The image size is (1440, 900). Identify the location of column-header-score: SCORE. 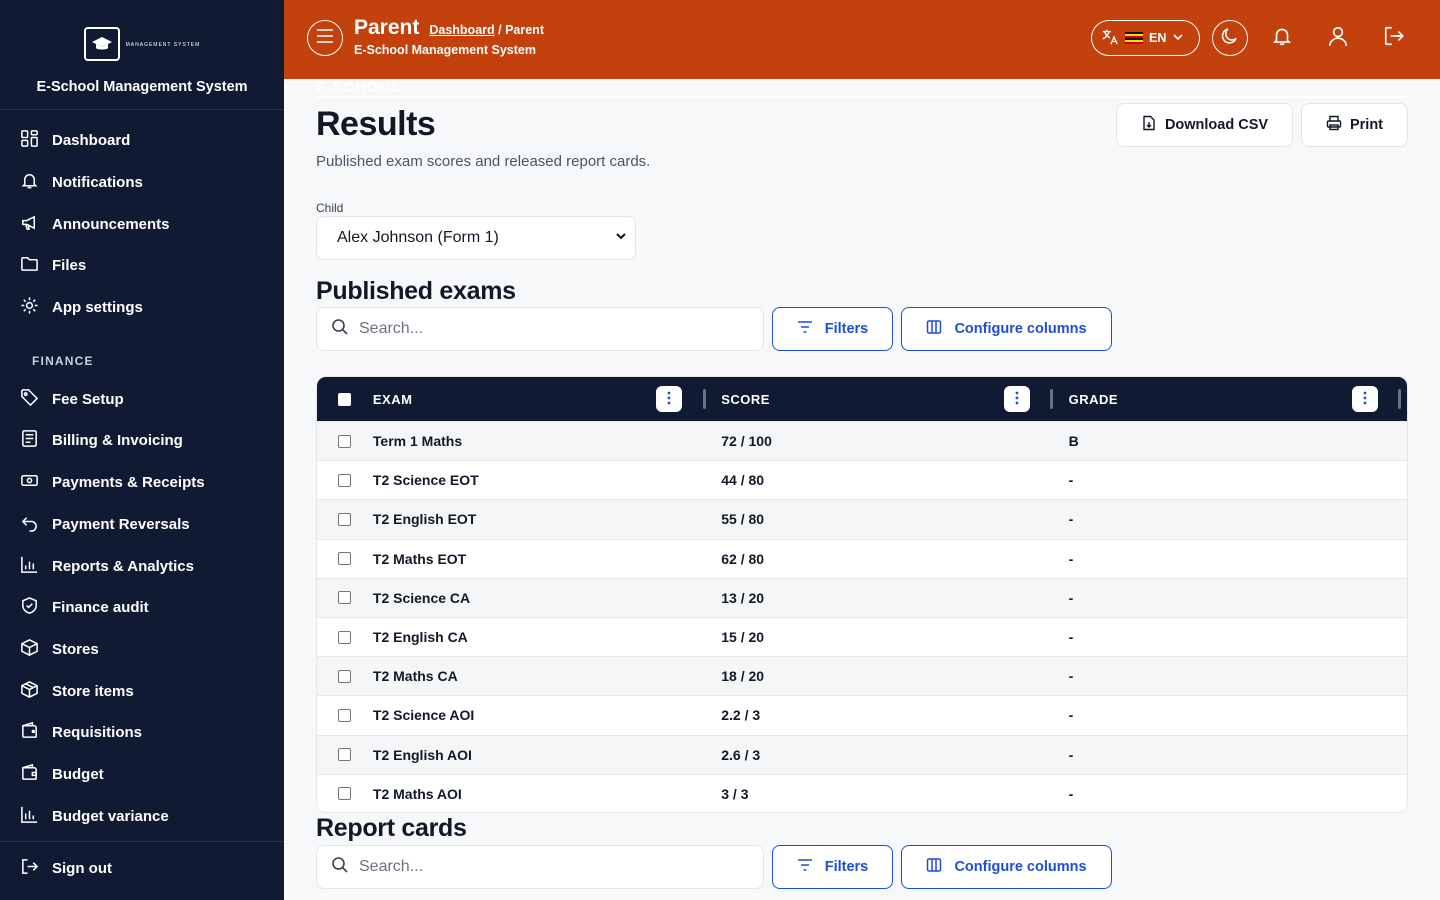
(894, 399).